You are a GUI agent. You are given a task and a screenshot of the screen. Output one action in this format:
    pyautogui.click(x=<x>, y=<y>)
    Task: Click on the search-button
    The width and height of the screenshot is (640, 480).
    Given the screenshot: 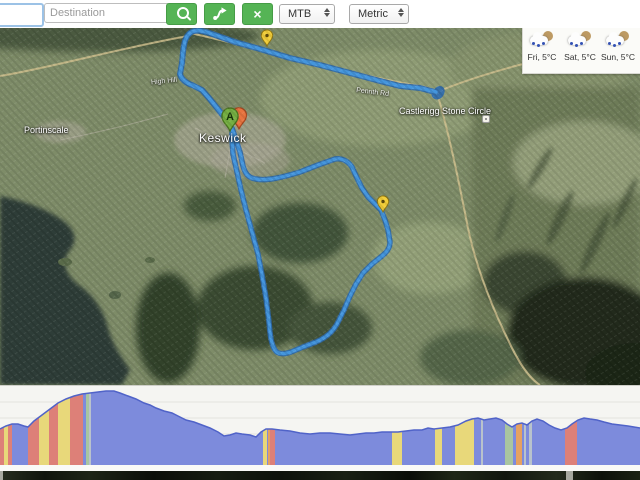 What is the action you would take?
    pyautogui.click(x=181, y=14)
    